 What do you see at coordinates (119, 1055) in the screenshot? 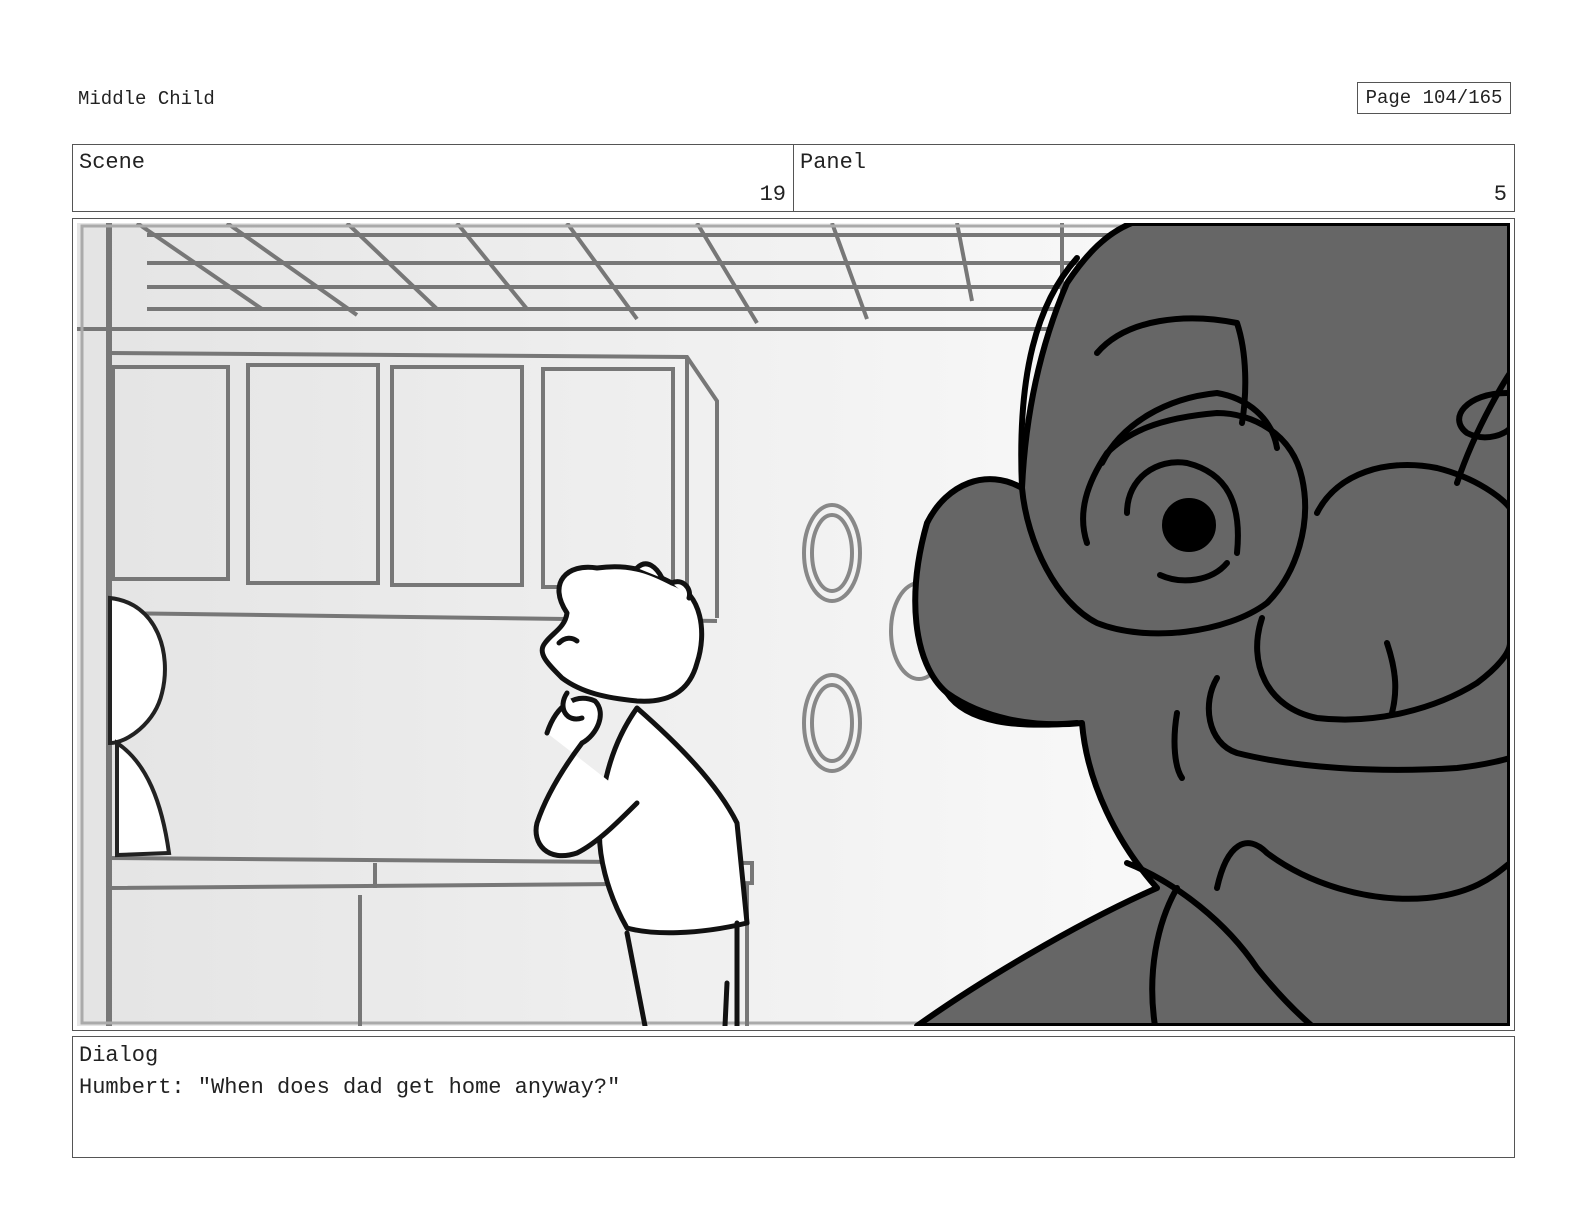
I see `dialog-label: Dialog` at bounding box center [119, 1055].